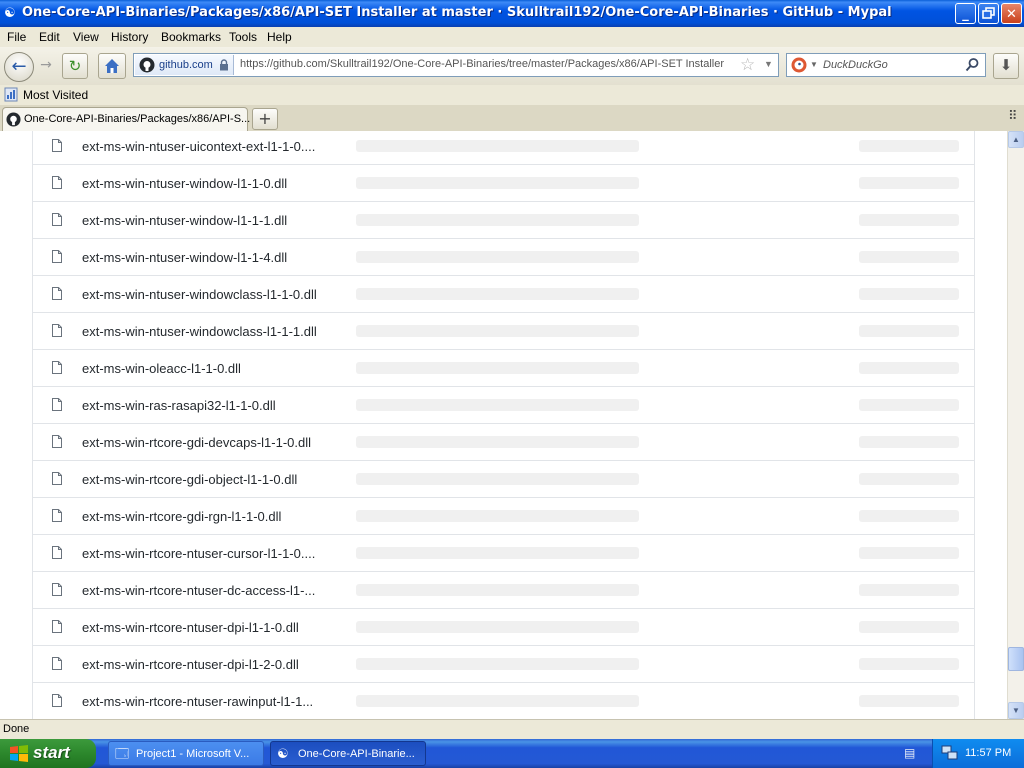  Describe the element at coordinates (224, 65) in the screenshot. I see `lock-icon` at that location.